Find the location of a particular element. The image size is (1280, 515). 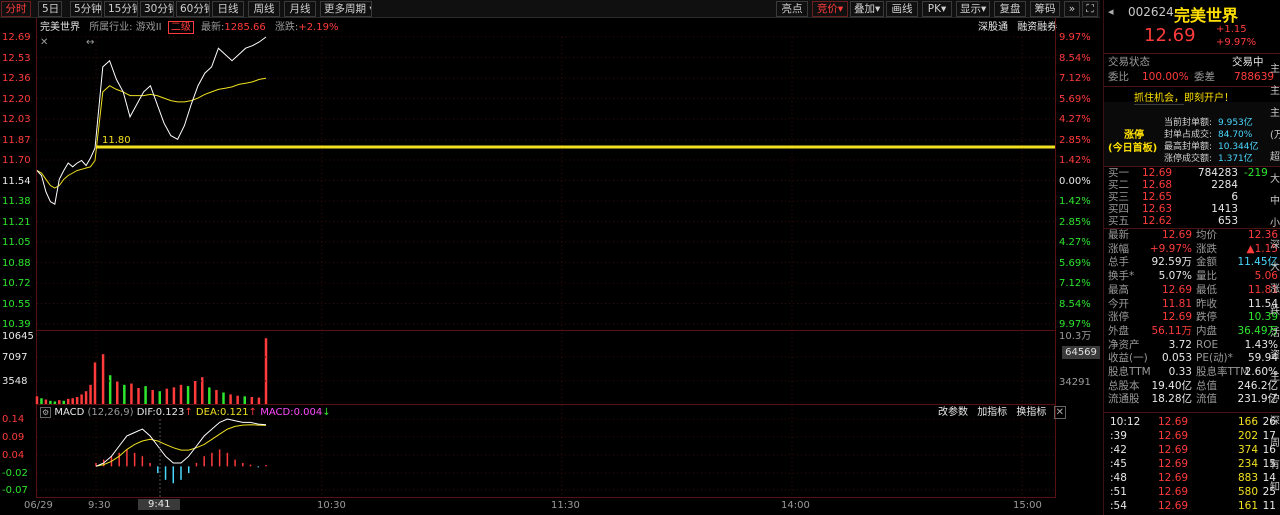

stat-row: 总手 92.59万 金额 11.45亿 is located at coordinates (1193, 262).